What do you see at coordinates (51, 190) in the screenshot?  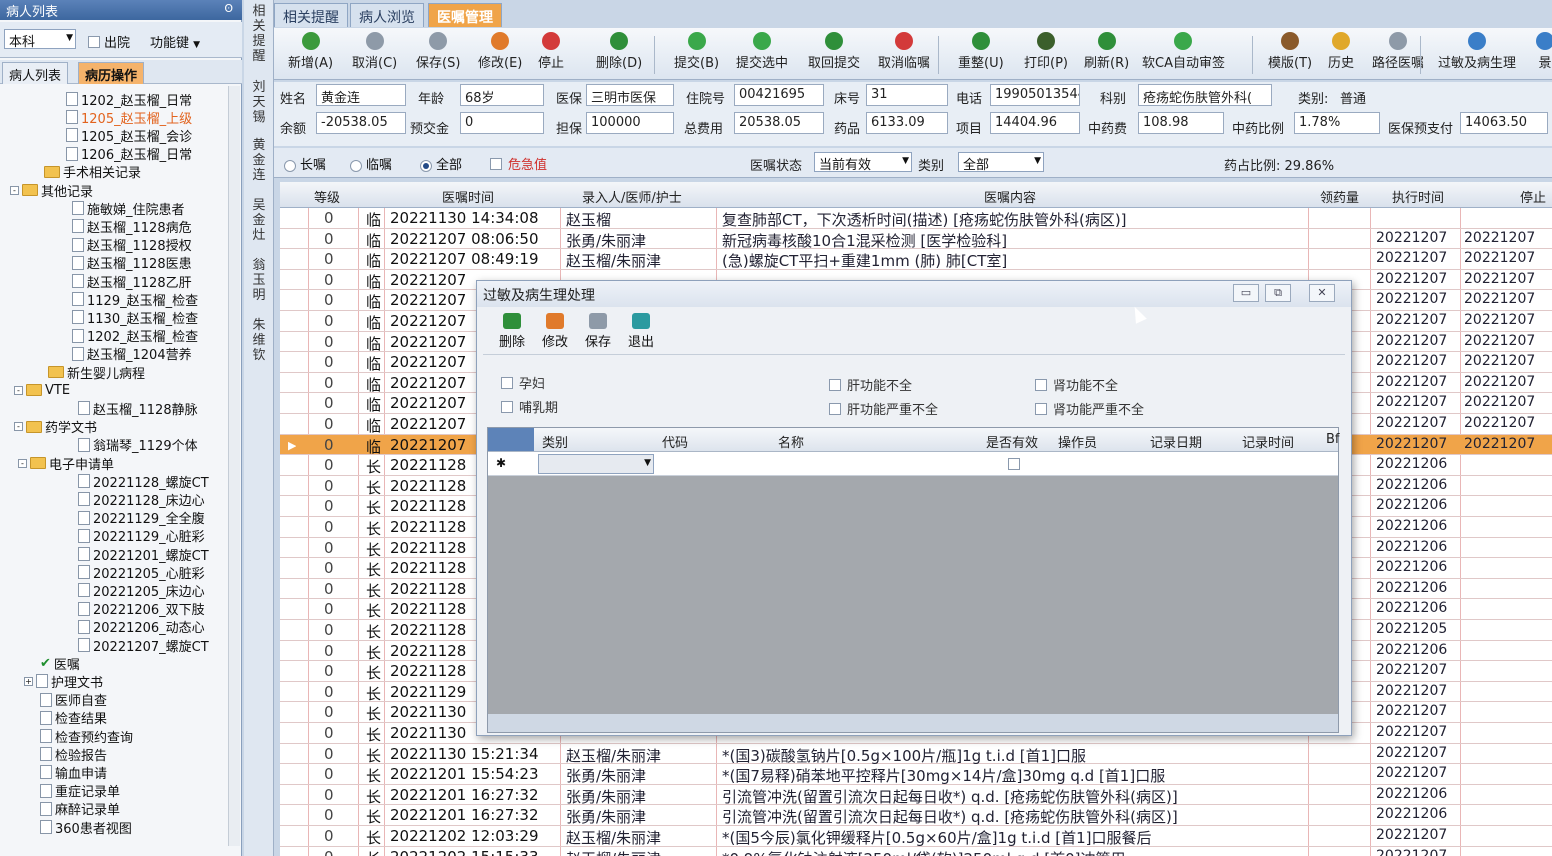 I see `tree-folder: - 其他记录` at bounding box center [51, 190].